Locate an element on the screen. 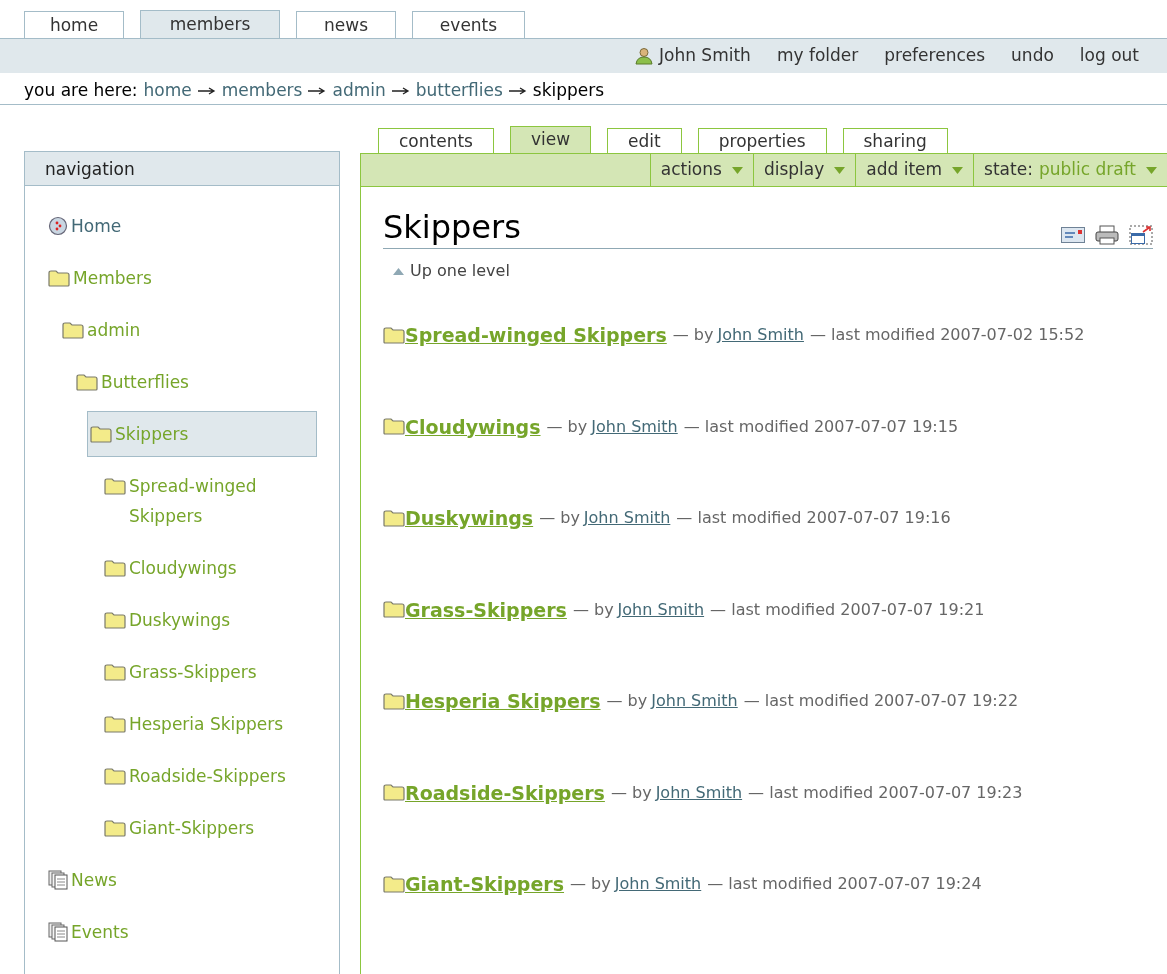 The height and width of the screenshot is (974, 1167). breadcrumb-link: home is located at coordinates (167, 90).